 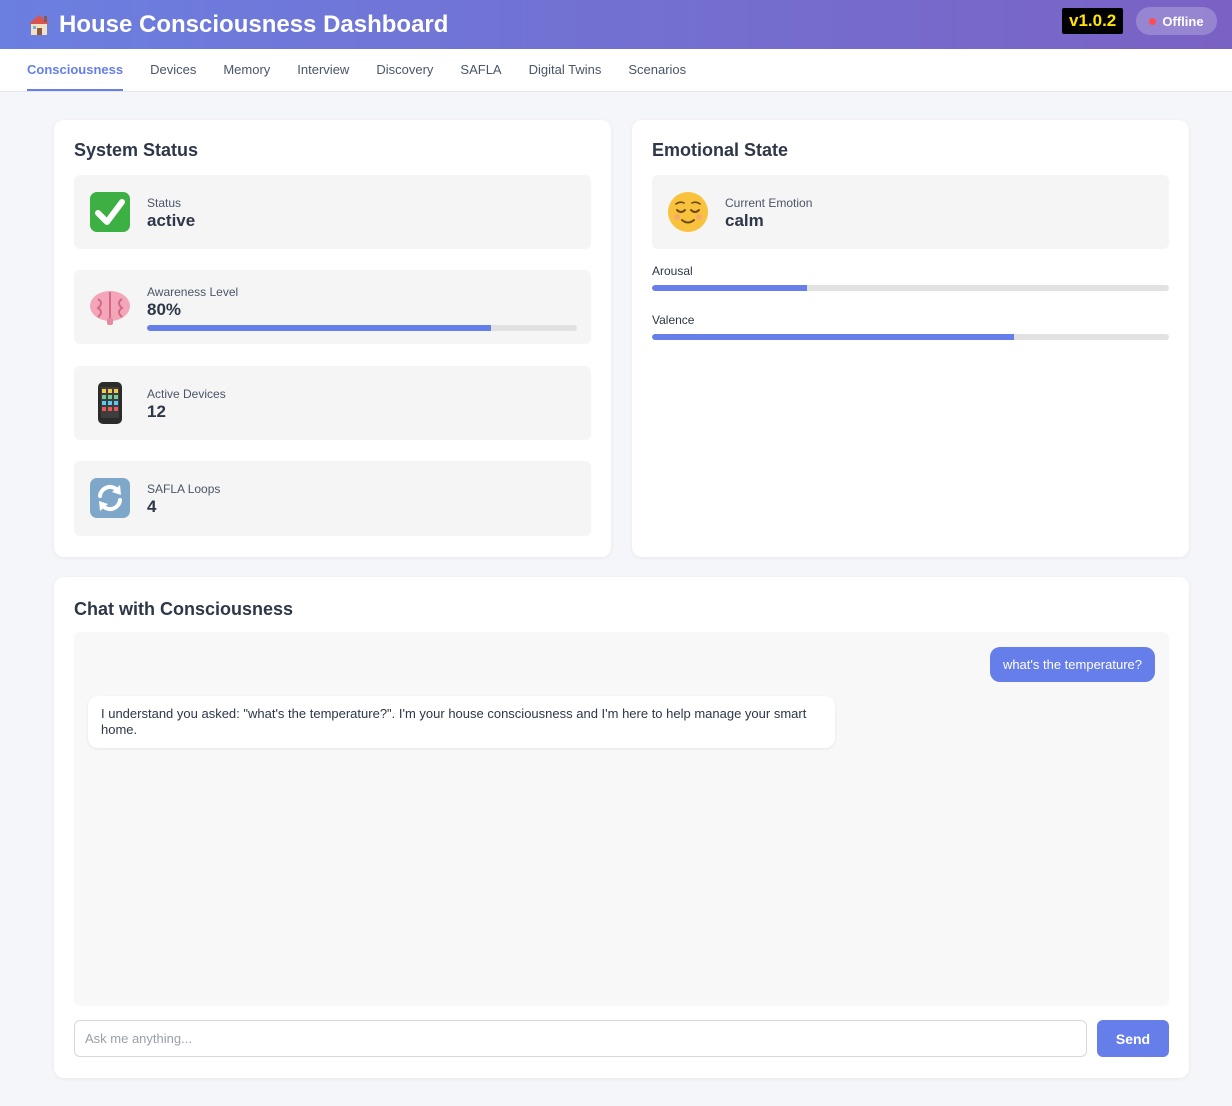 I want to click on status-value: active, so click(x=171, y=220).